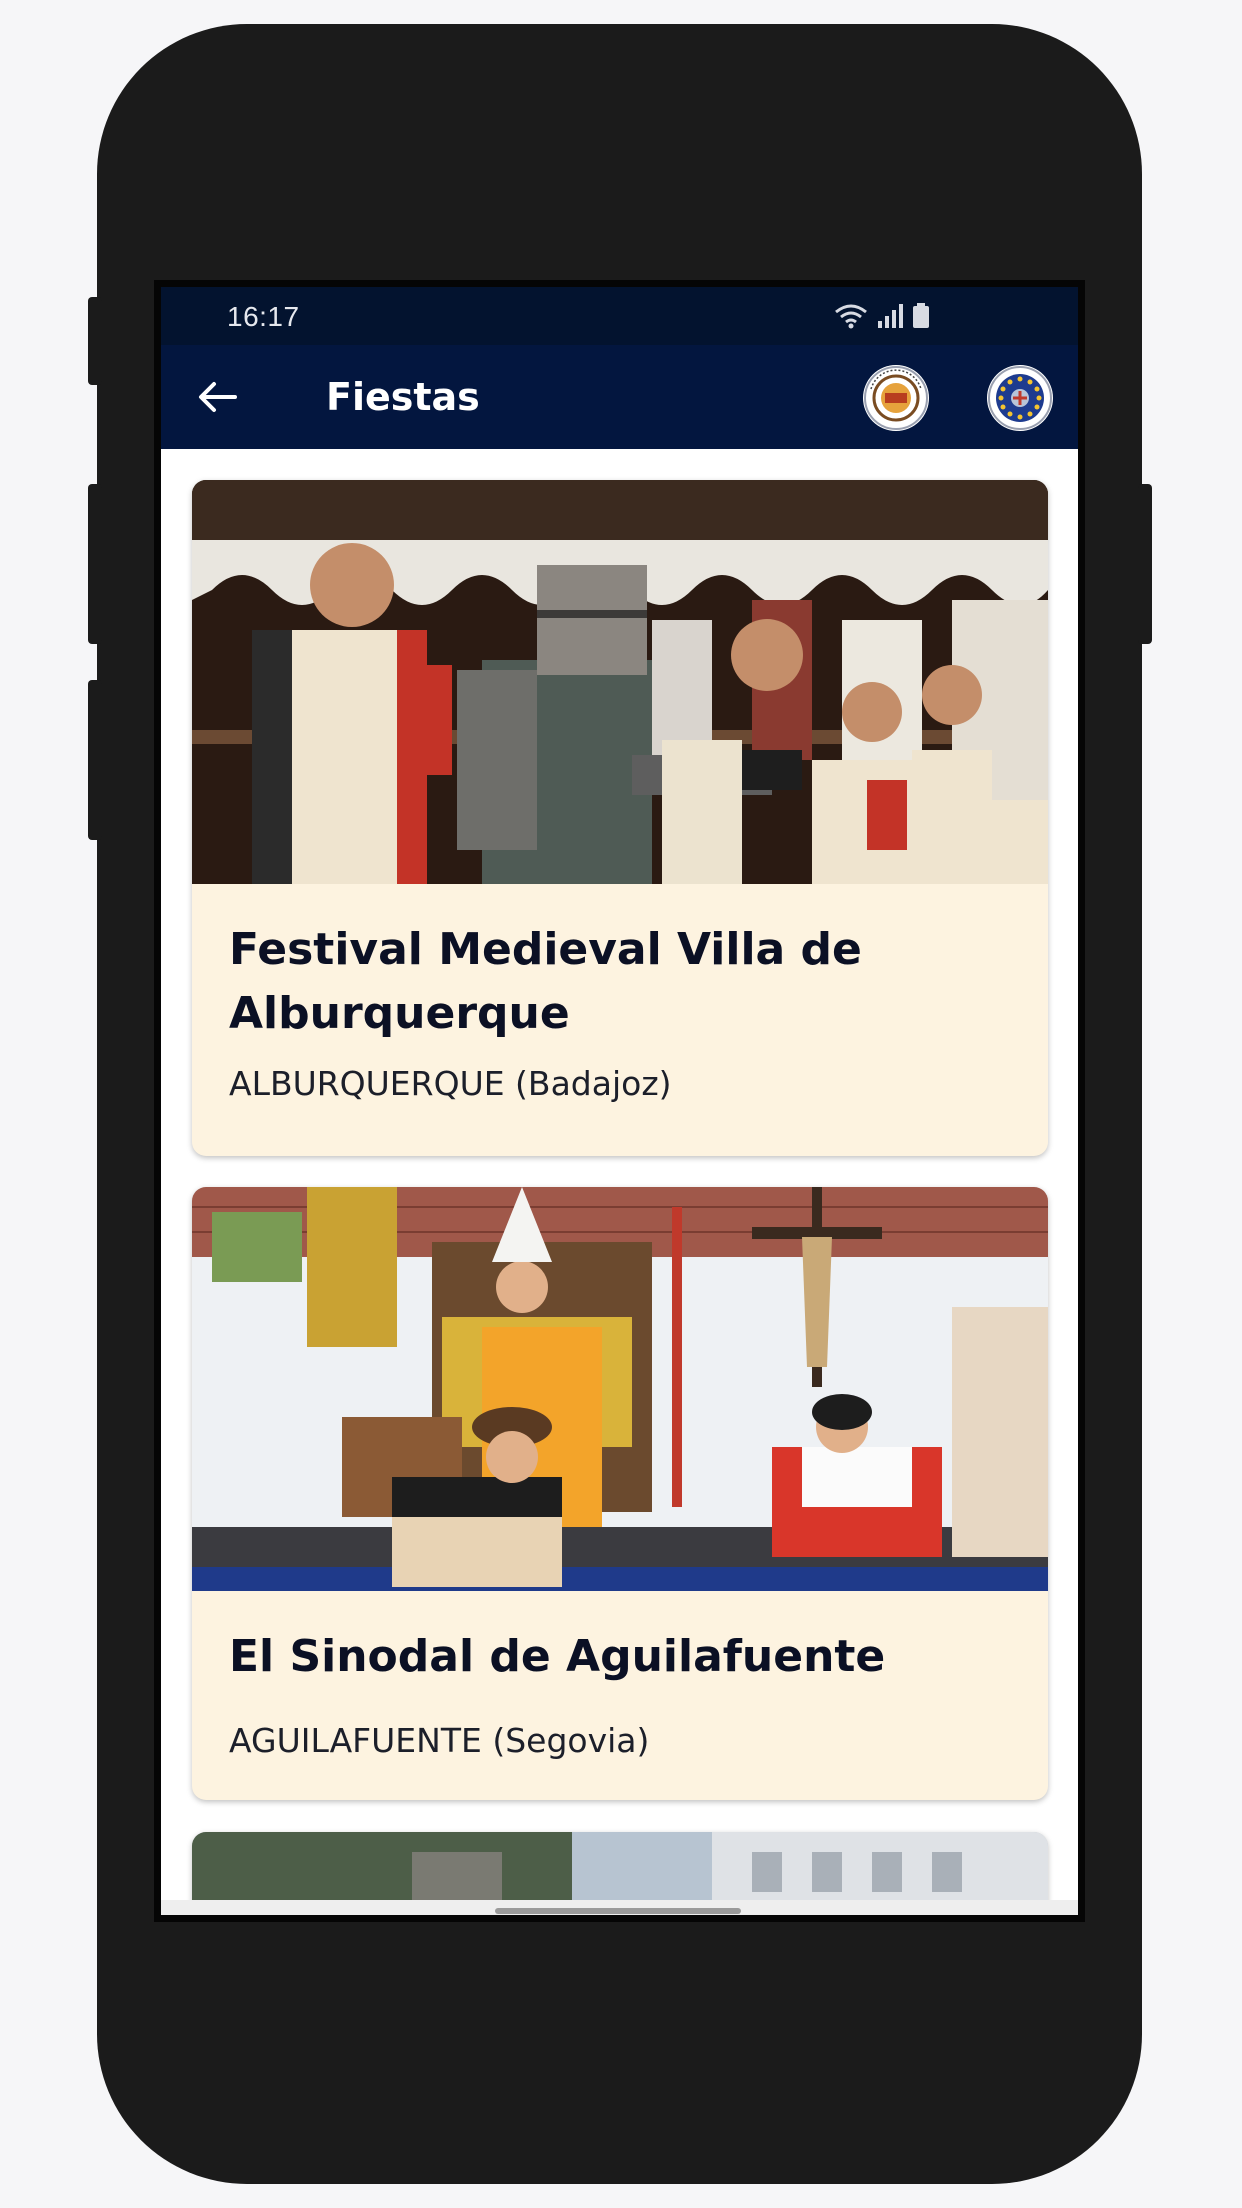 This screenshot has width=1242, height=2208. What do you see at coordinates (896, 398) in the screenshot?
I see `association-logo-icon` at bounding box center [896, 398].